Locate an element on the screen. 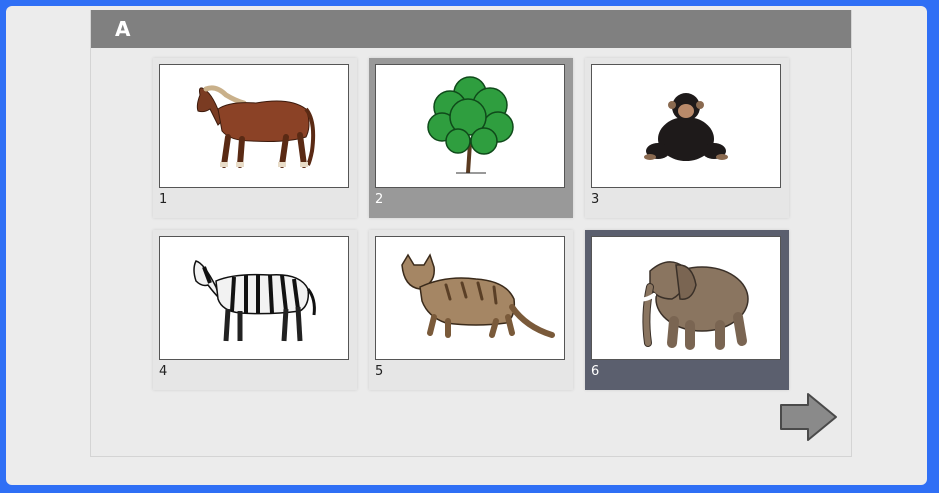 This screenshot has width=939, height=493. tree-image is located at coordinates (470, 125).